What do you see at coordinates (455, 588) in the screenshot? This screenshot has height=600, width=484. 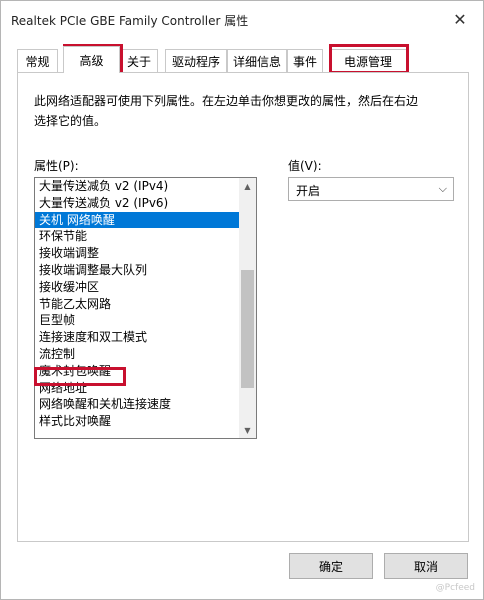 I see `watermark: @Pcfeed` at bounding box center [455, 588].